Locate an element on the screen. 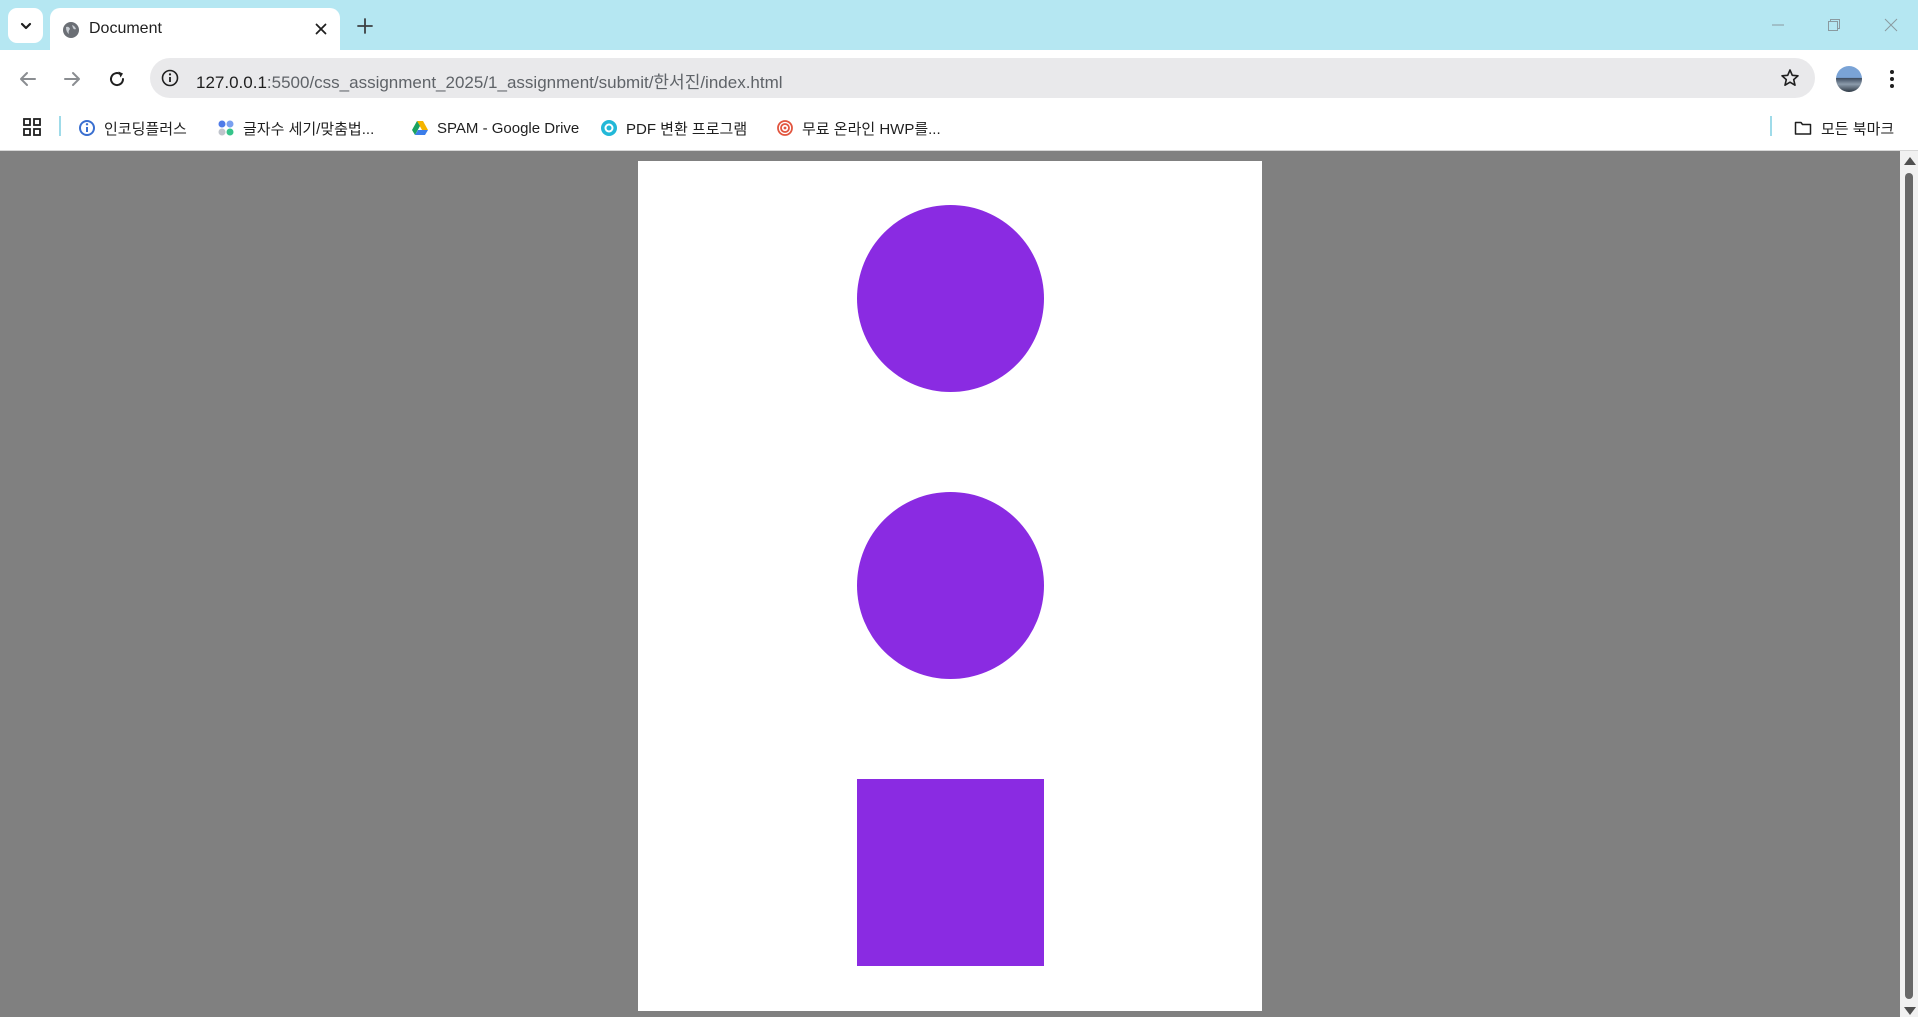  bookmark-item: 인코딩플러스 is located at coordinates (132, 128).